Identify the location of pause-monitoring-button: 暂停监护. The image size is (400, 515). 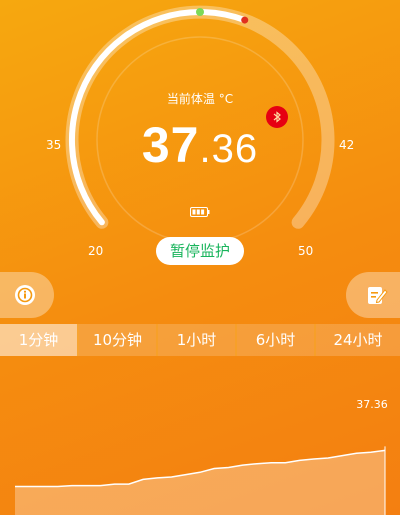
(200, 251).